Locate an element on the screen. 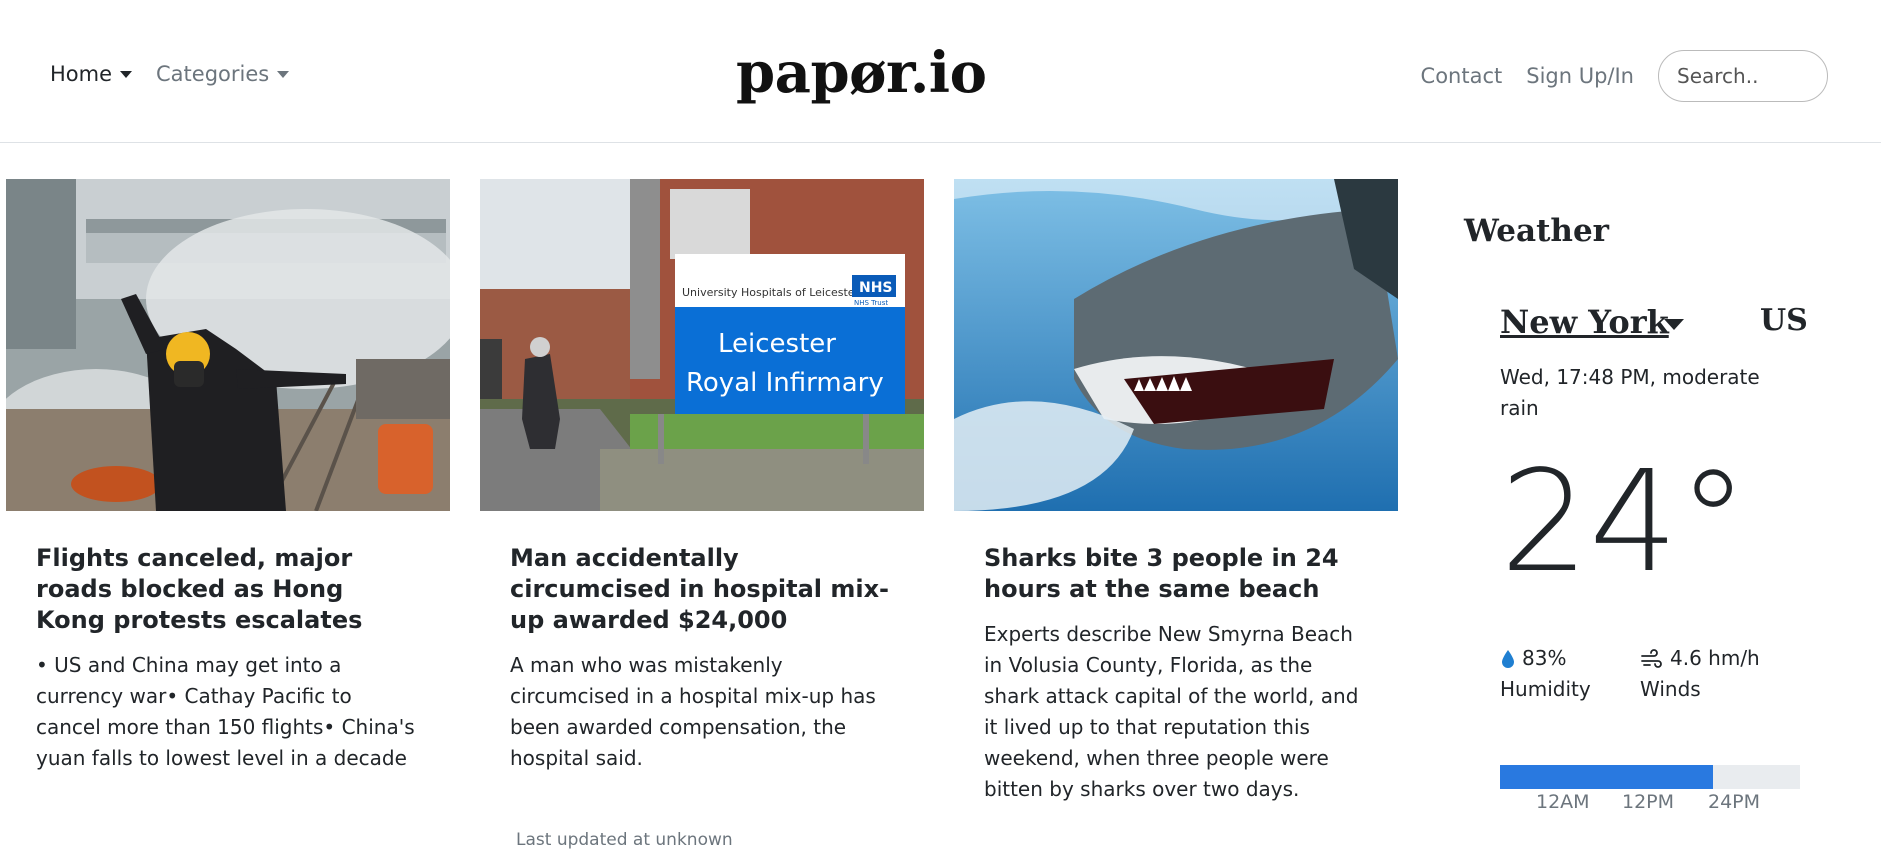 The height and width of the screenshot is (867, 1881). humidity-label: Humidity is located at coordinates (1545, 689).